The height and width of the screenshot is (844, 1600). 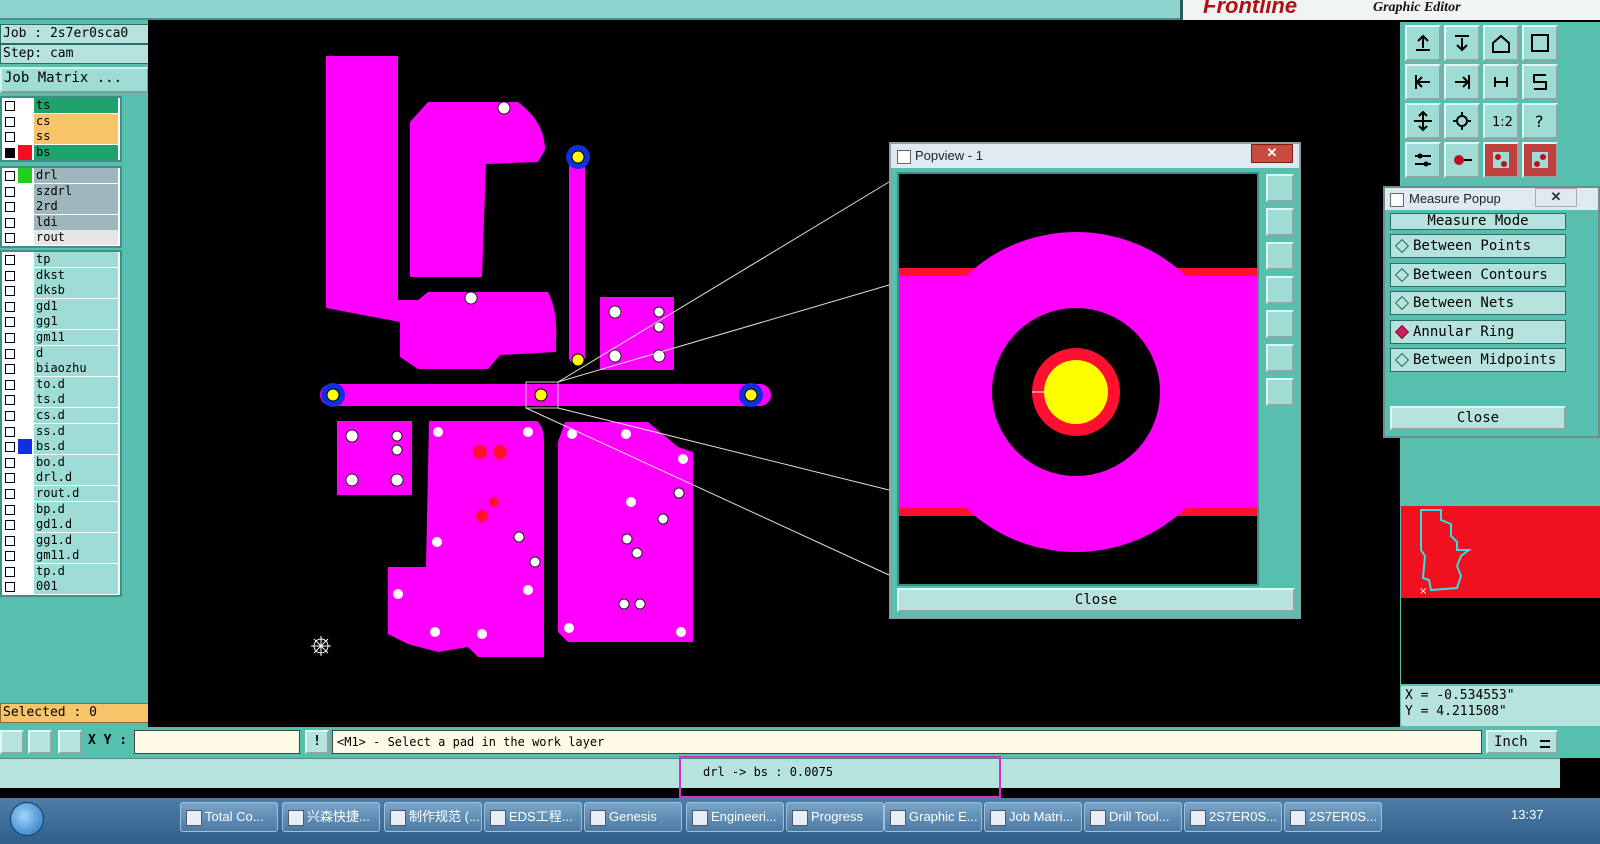 I want to click on layer-row: ss.d, so click(x=61, y=431).